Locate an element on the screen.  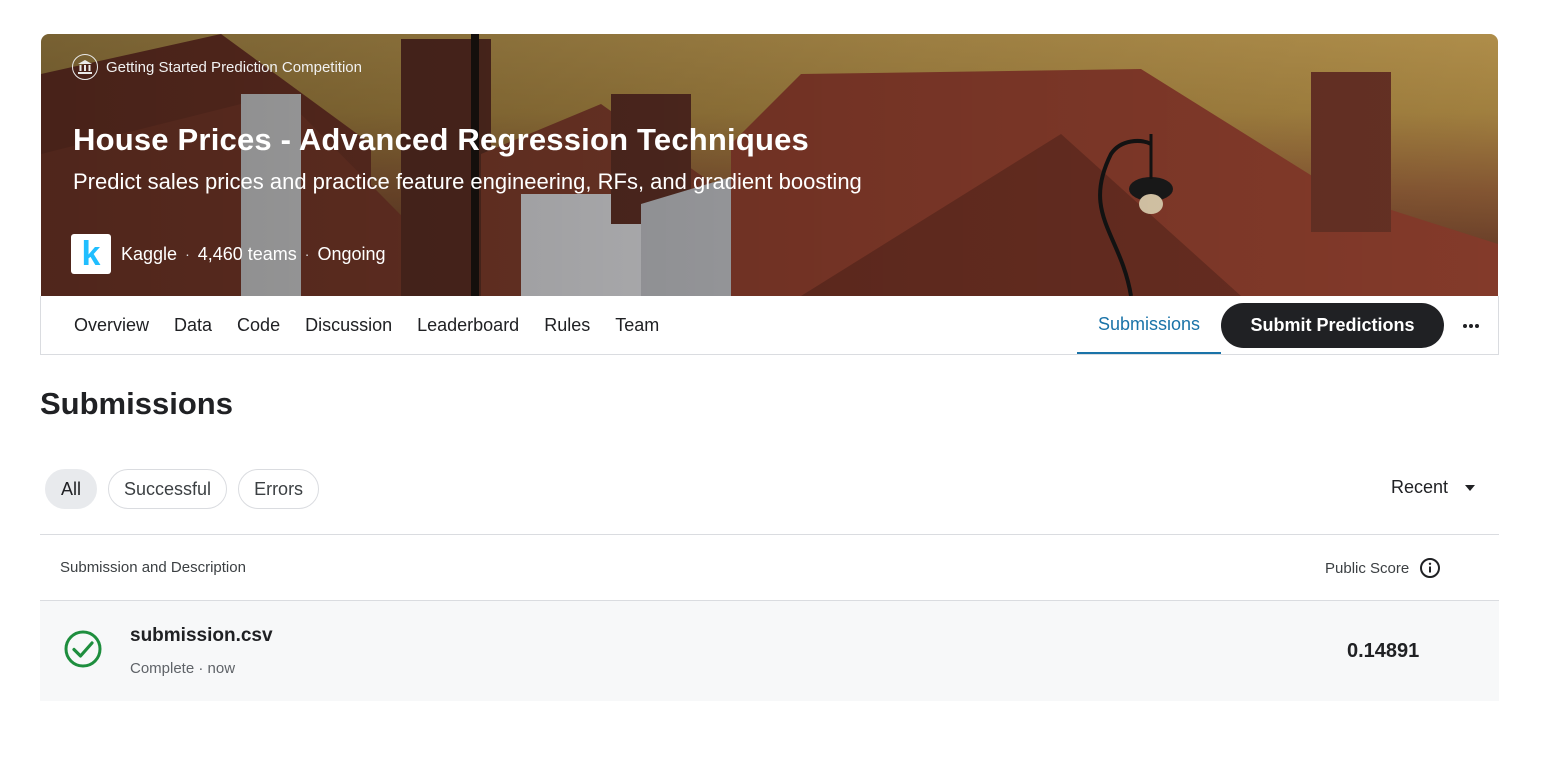
public-score-label: Public Score is located at coordinates (1367, 568).